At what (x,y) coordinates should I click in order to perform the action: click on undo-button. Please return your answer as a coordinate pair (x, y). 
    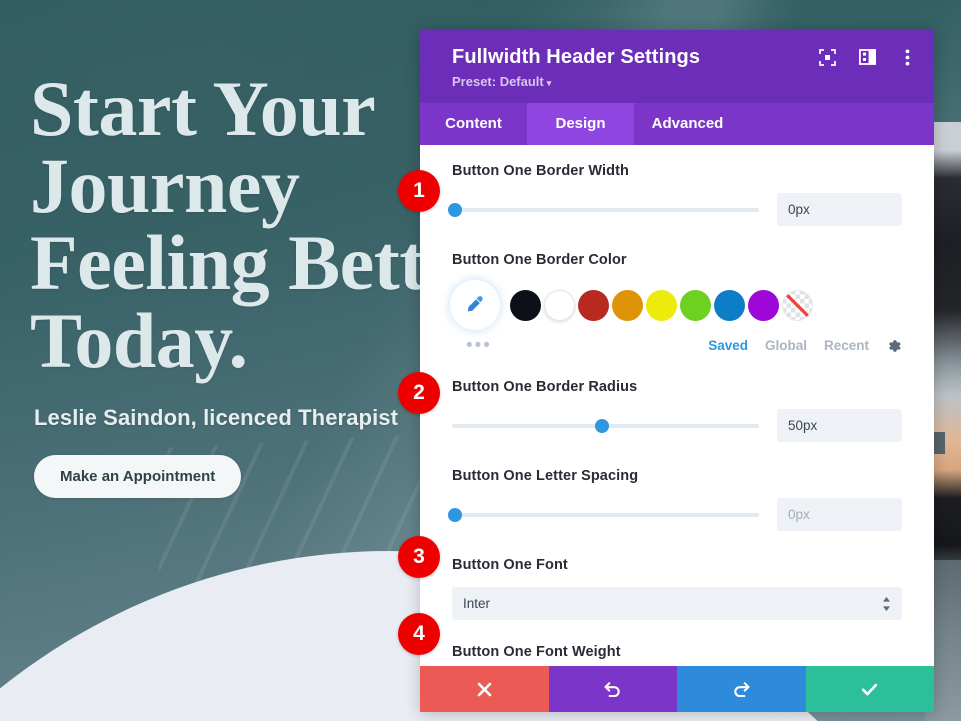
    Looking at the image, I should click on (612, 689).